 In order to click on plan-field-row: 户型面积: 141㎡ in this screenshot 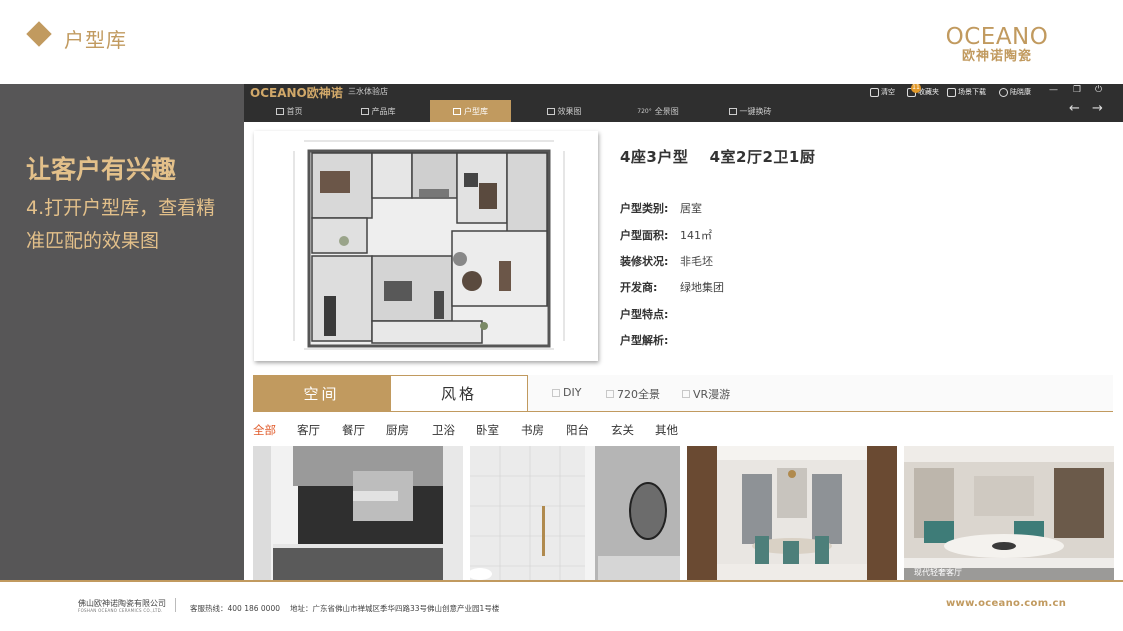, I will do `click(666, 235)`.